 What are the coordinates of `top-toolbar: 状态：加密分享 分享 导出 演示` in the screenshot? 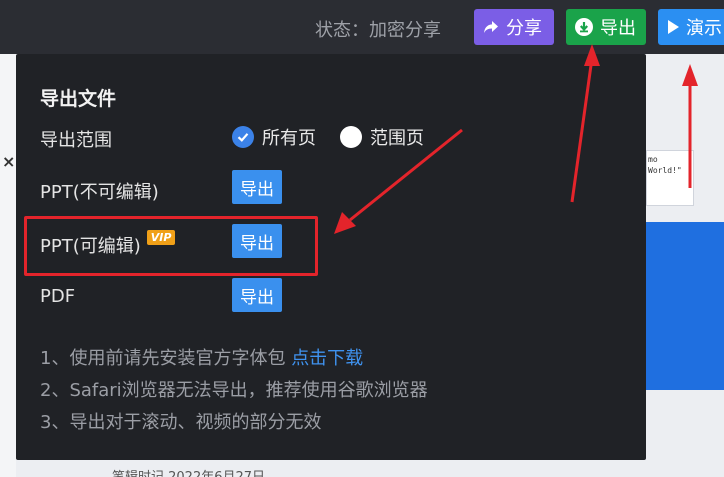 It's located at (362, 27).